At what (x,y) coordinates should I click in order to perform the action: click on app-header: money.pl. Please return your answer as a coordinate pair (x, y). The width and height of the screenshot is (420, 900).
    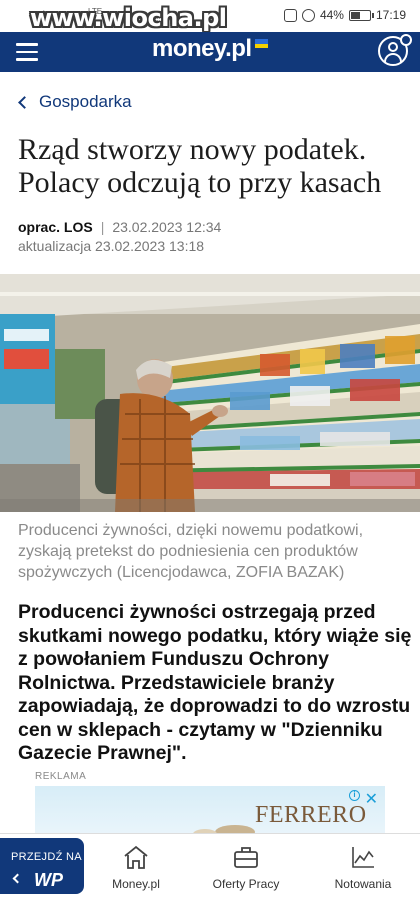
    Looking at the image, I should click on (210, 52).